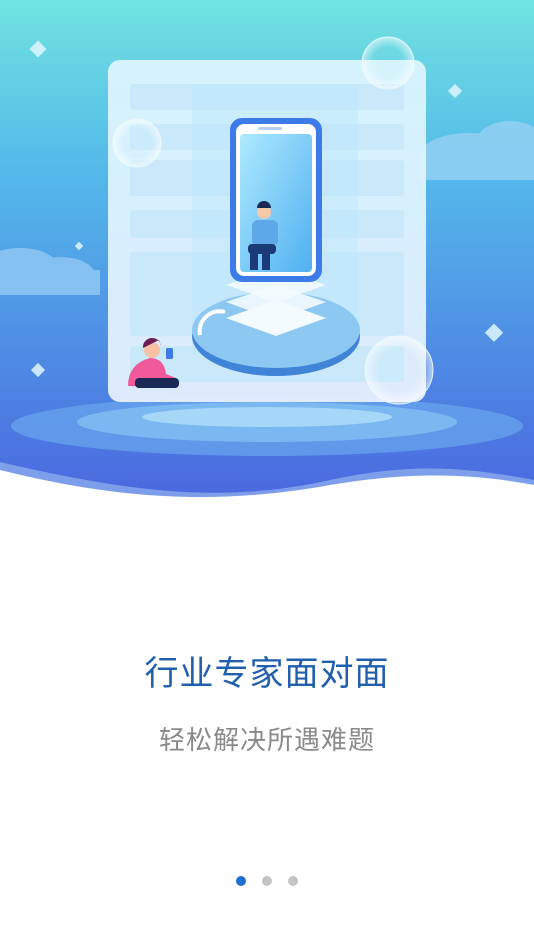 The height and width of the screenshot is (949, 534). I want to click on page-indicator, so click(267, 881).